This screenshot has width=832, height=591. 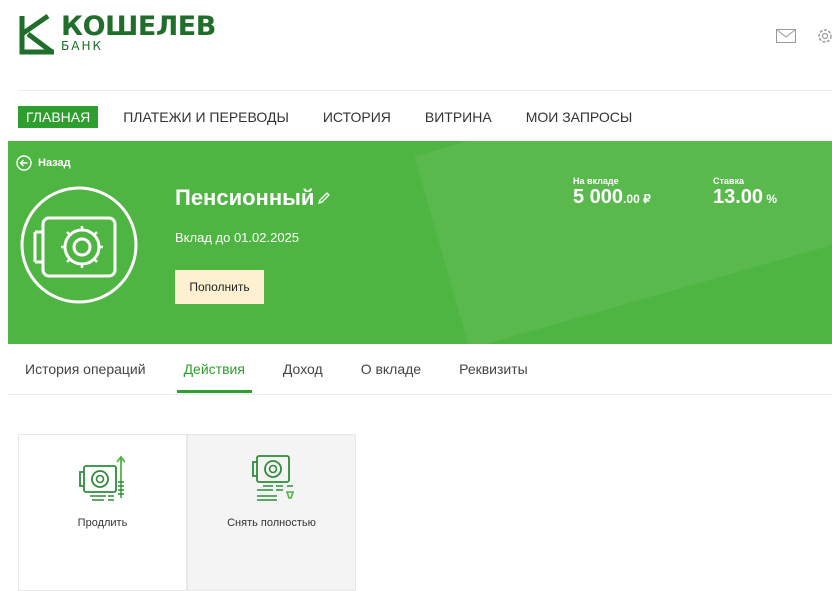 I want to click on logo-mark-icon, so click(x=36, y=34).